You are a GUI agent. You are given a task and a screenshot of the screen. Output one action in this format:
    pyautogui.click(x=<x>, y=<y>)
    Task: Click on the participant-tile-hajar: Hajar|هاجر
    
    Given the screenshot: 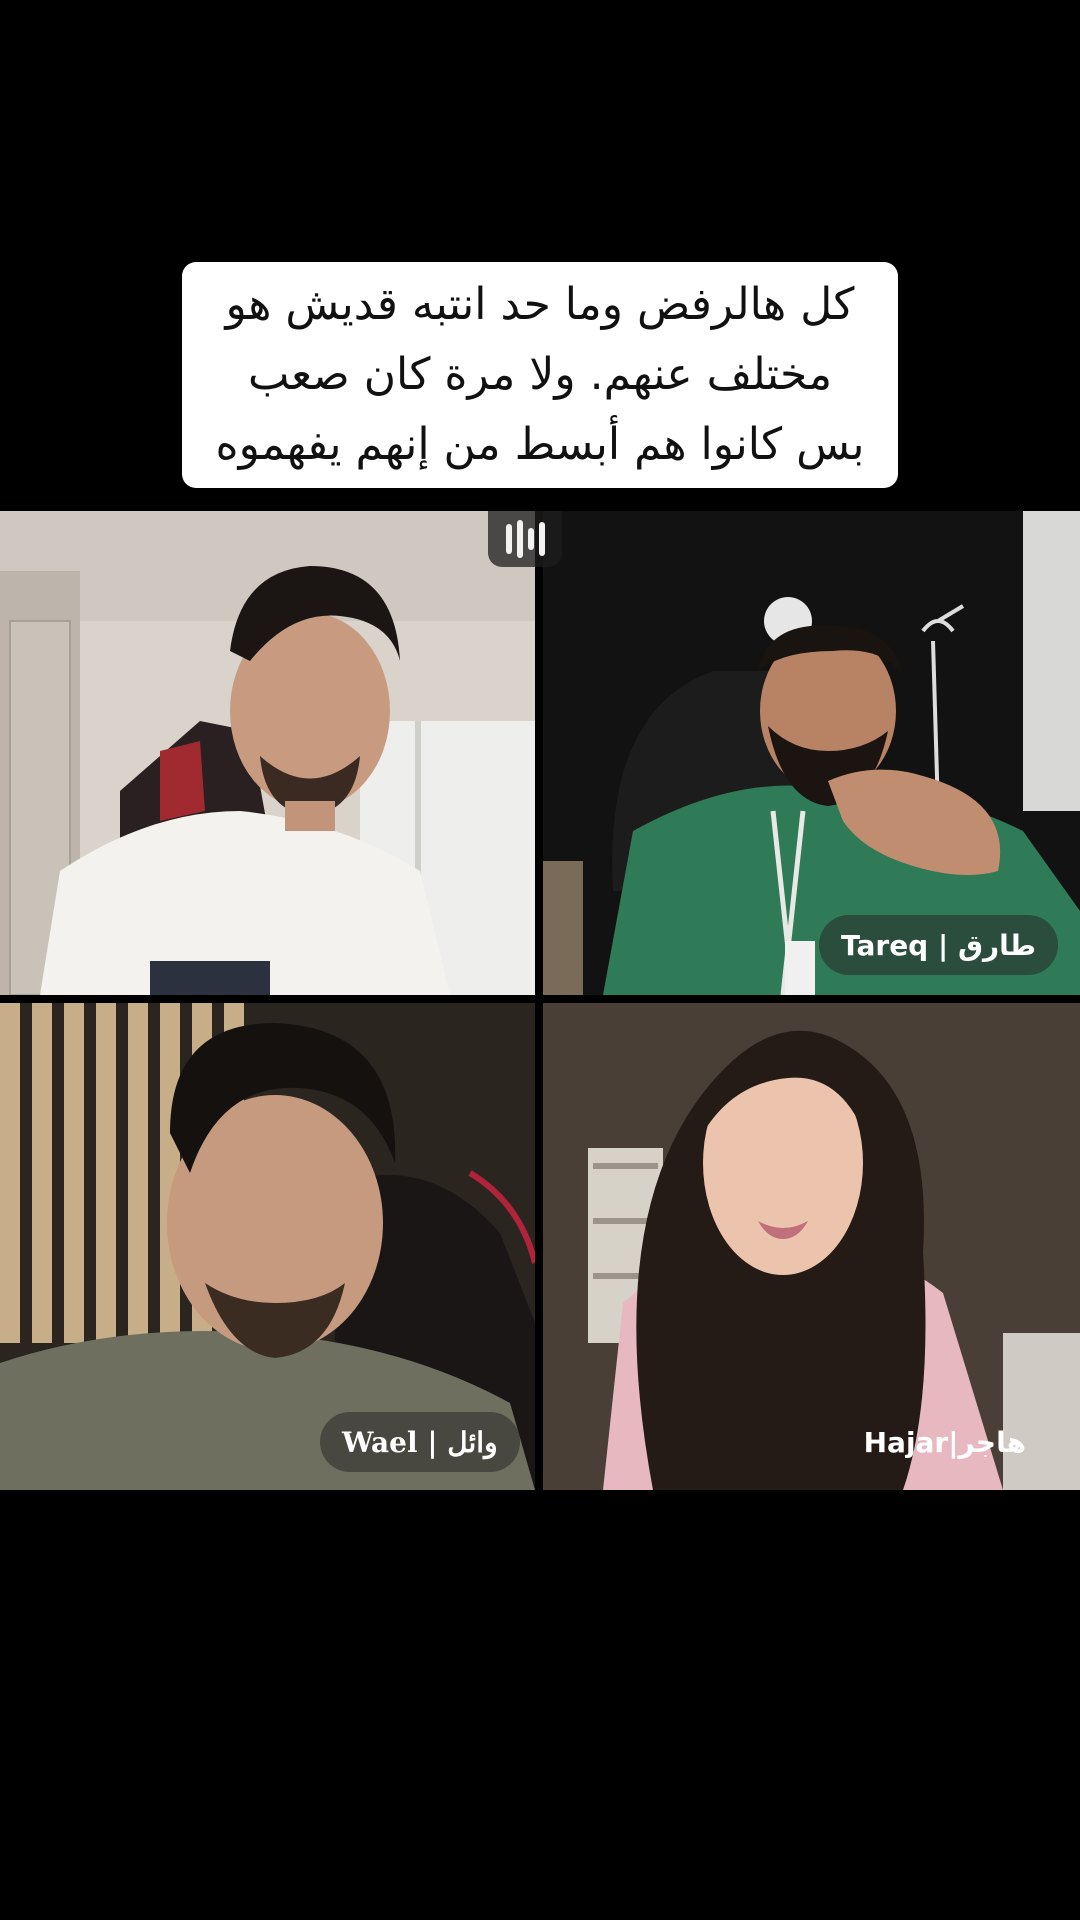 What is the action you would take?
    pyautogui.click(x=811, y=1246)
    